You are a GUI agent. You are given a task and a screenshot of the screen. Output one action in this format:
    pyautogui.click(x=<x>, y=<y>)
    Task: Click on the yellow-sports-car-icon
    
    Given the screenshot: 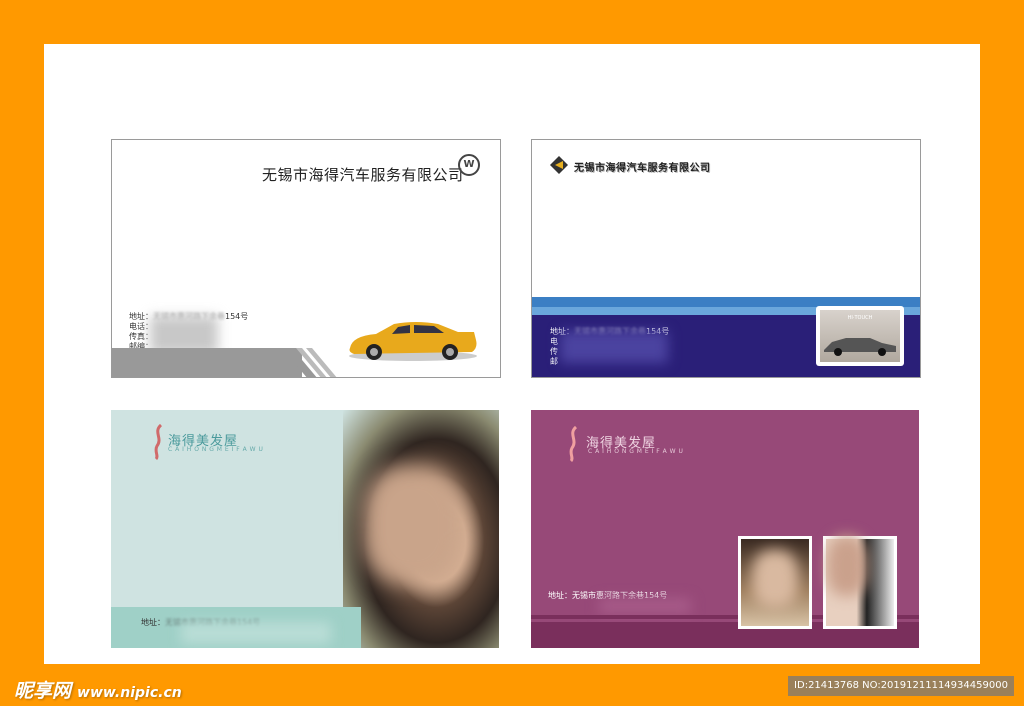 What is the action you would take?
    pyautogui.click(x=413, y=341)
    